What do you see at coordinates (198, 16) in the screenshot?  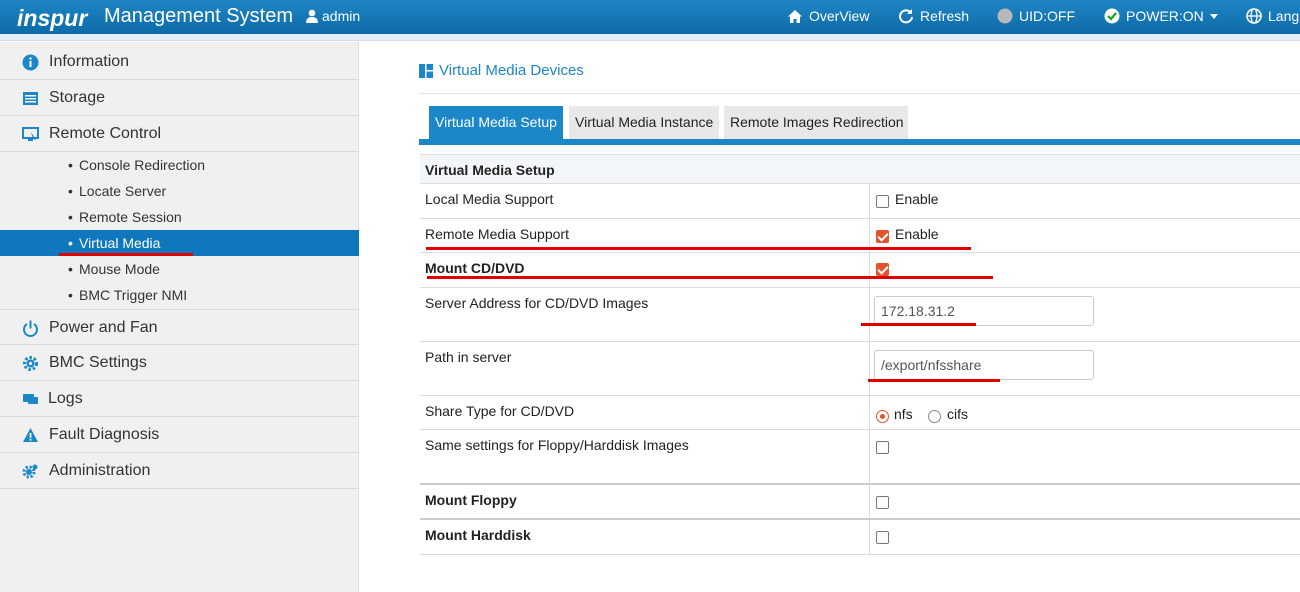 I see `app-title: Management System` at bounding box center [198, 16].